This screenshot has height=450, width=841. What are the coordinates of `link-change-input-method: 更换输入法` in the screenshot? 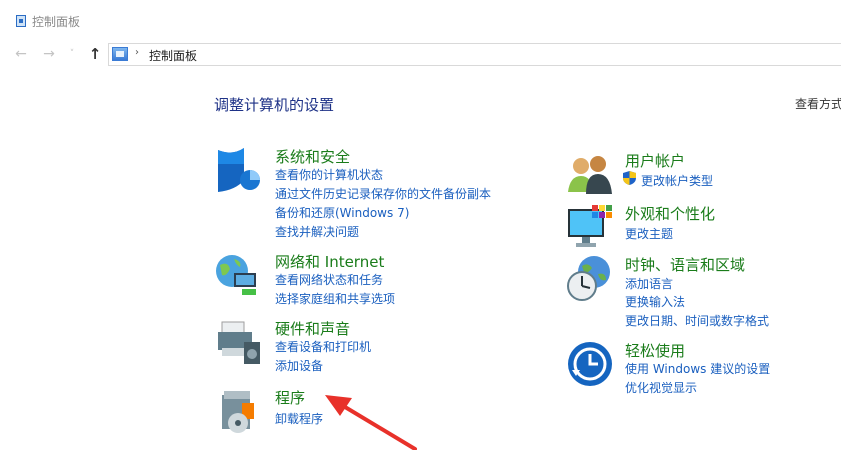 It's located at (655, 301).